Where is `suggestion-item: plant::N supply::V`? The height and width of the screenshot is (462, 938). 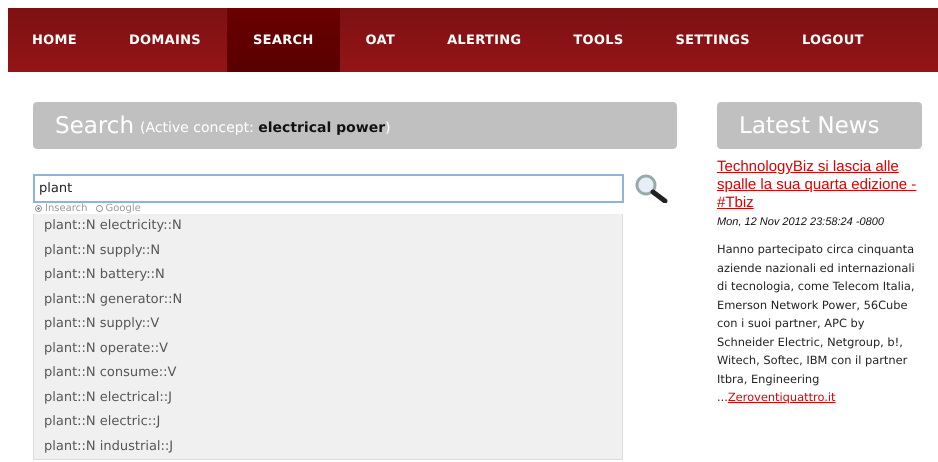
suggestion-item: plant::N supply::V is located at coordinates (328, 324).